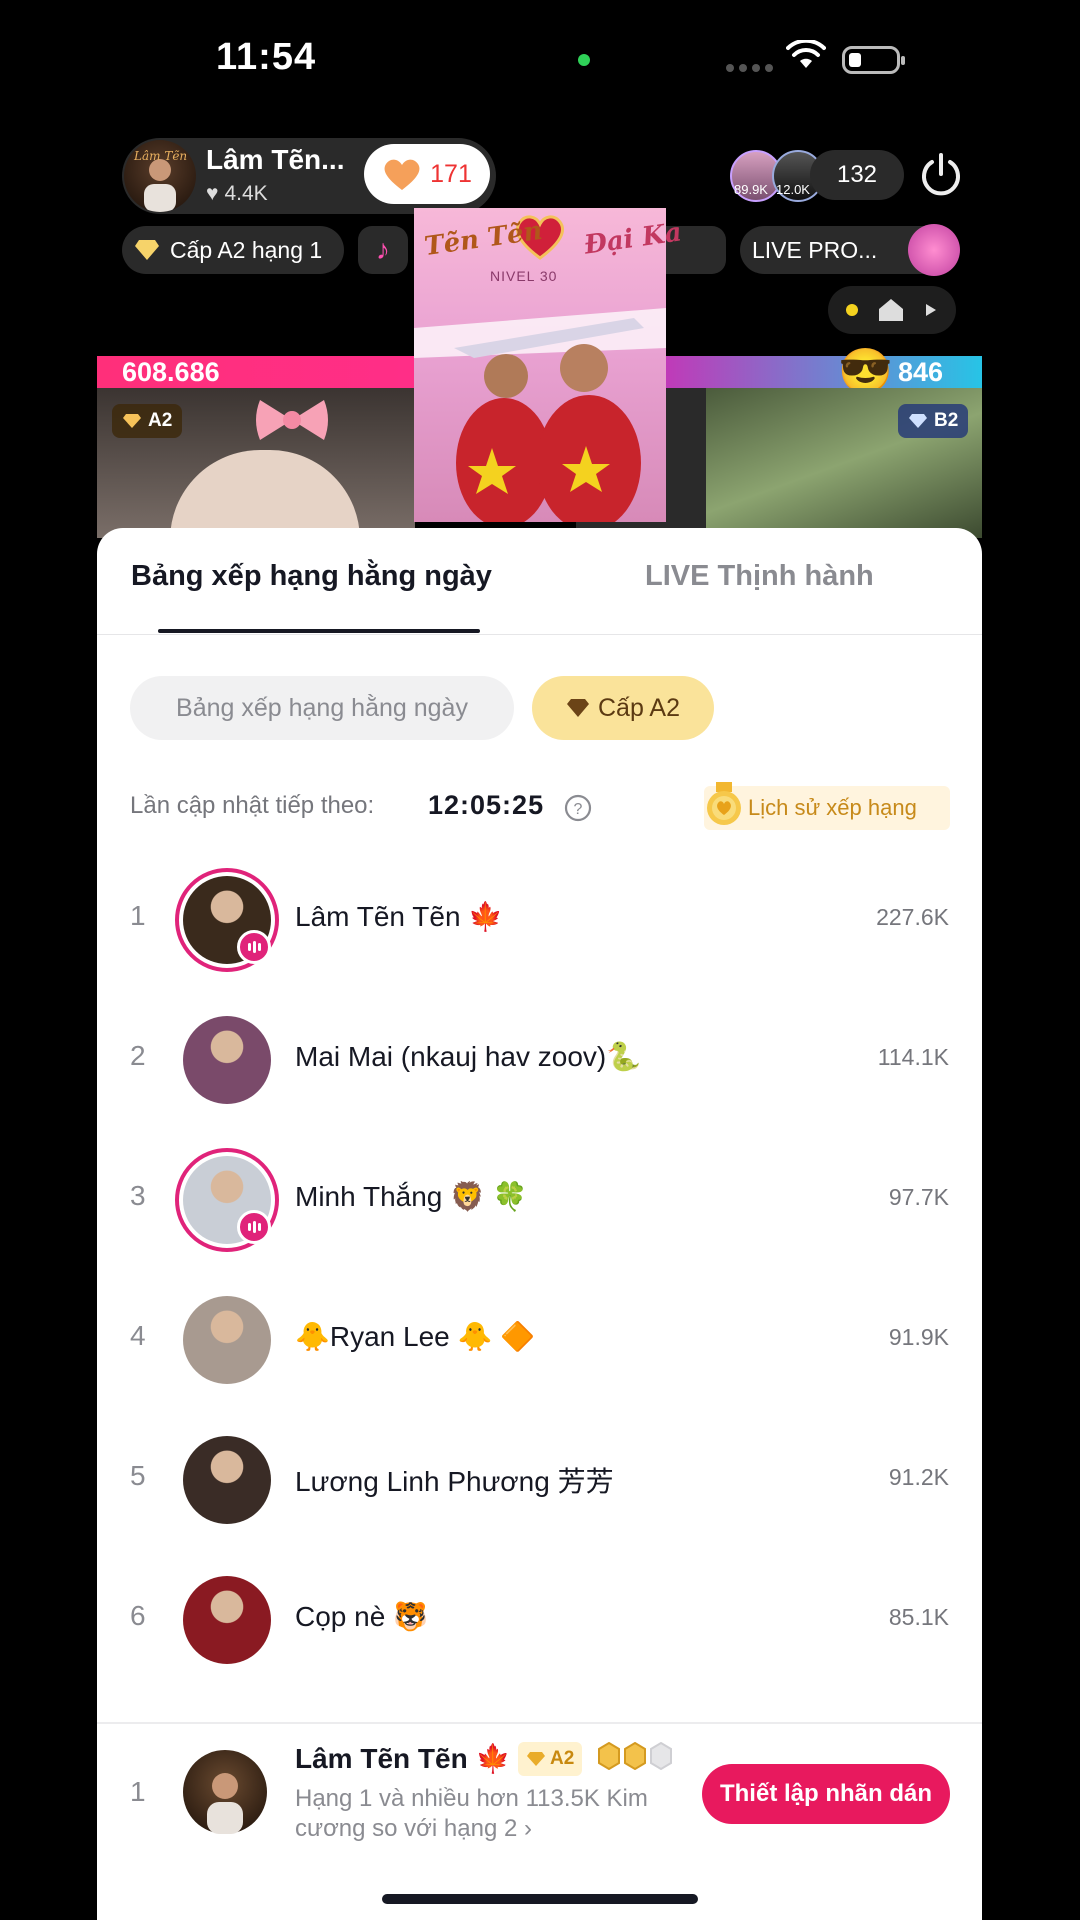 The height and width of the screenshot is (1920, 1080). Describe the element at coordinates (539, 1340) in the screenshot. I see `ranking-row: 4 🐥Ryan Lee 🐥 🔶 91.9K` at that location.